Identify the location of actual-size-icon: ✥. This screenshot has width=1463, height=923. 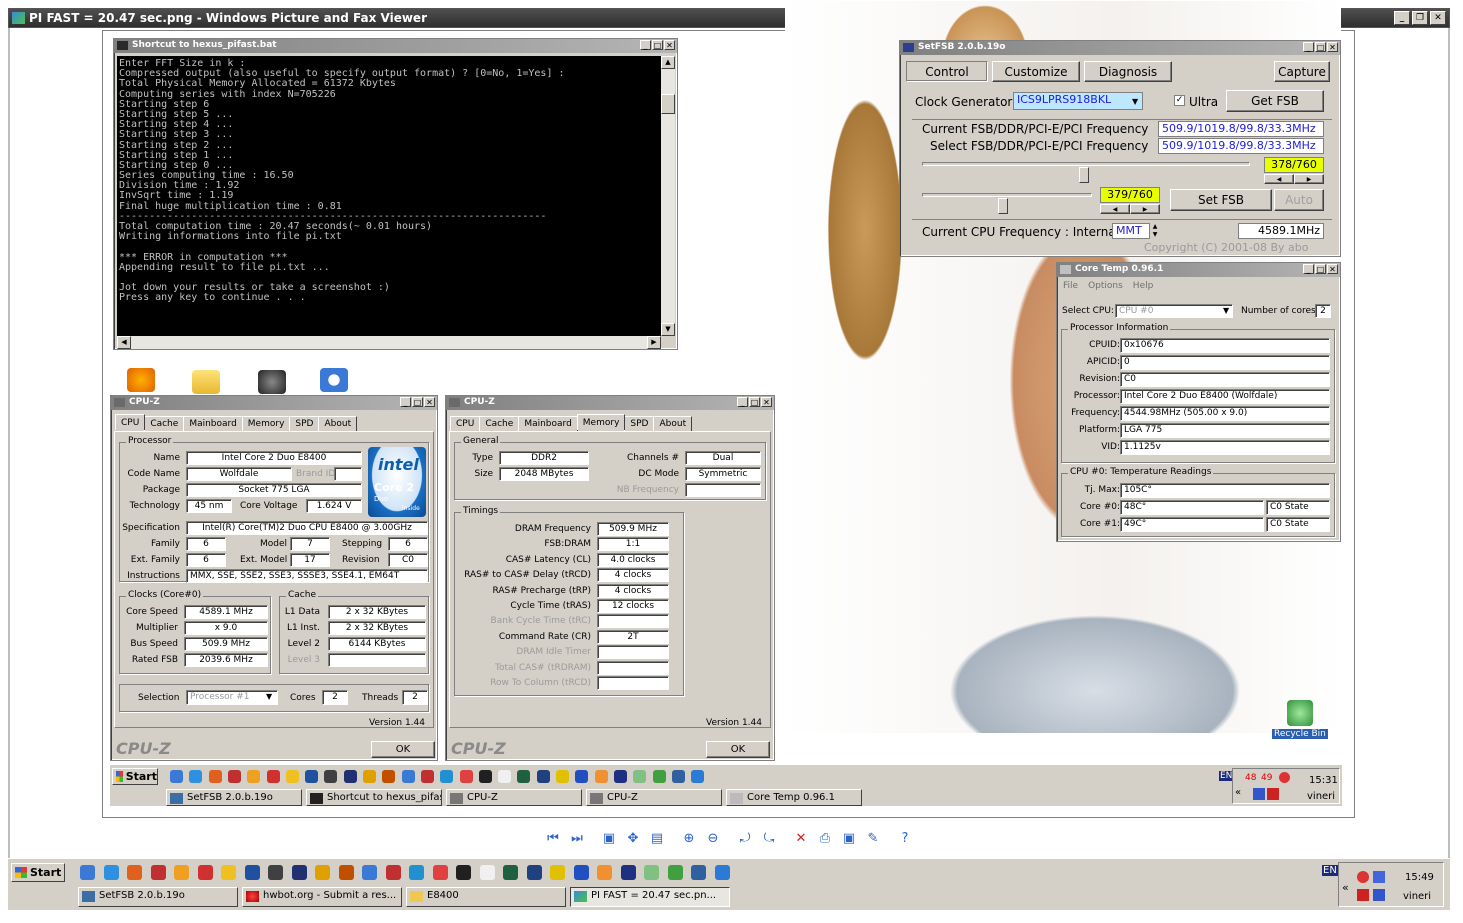
(633, 839).